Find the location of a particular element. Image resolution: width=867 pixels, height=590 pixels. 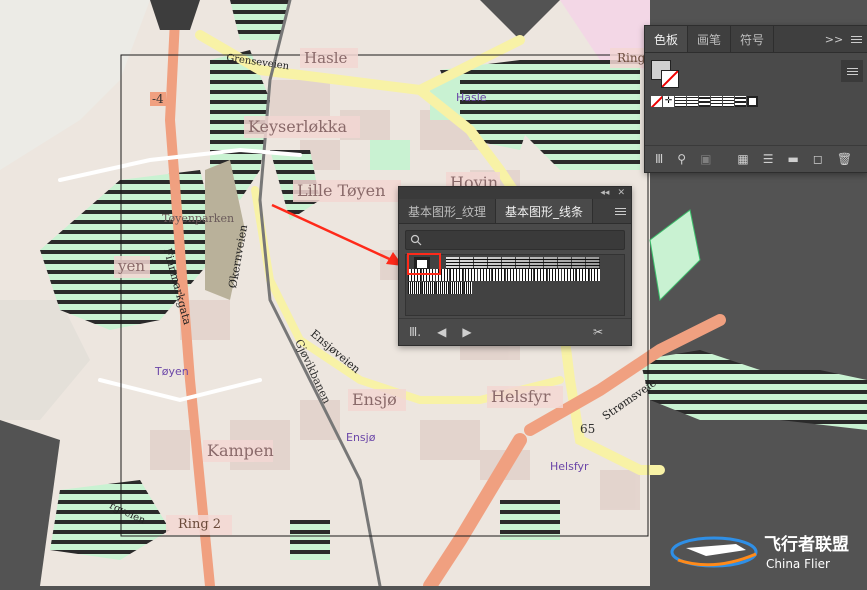

watermark-en: China Flier is located at coordinates (798, 564).